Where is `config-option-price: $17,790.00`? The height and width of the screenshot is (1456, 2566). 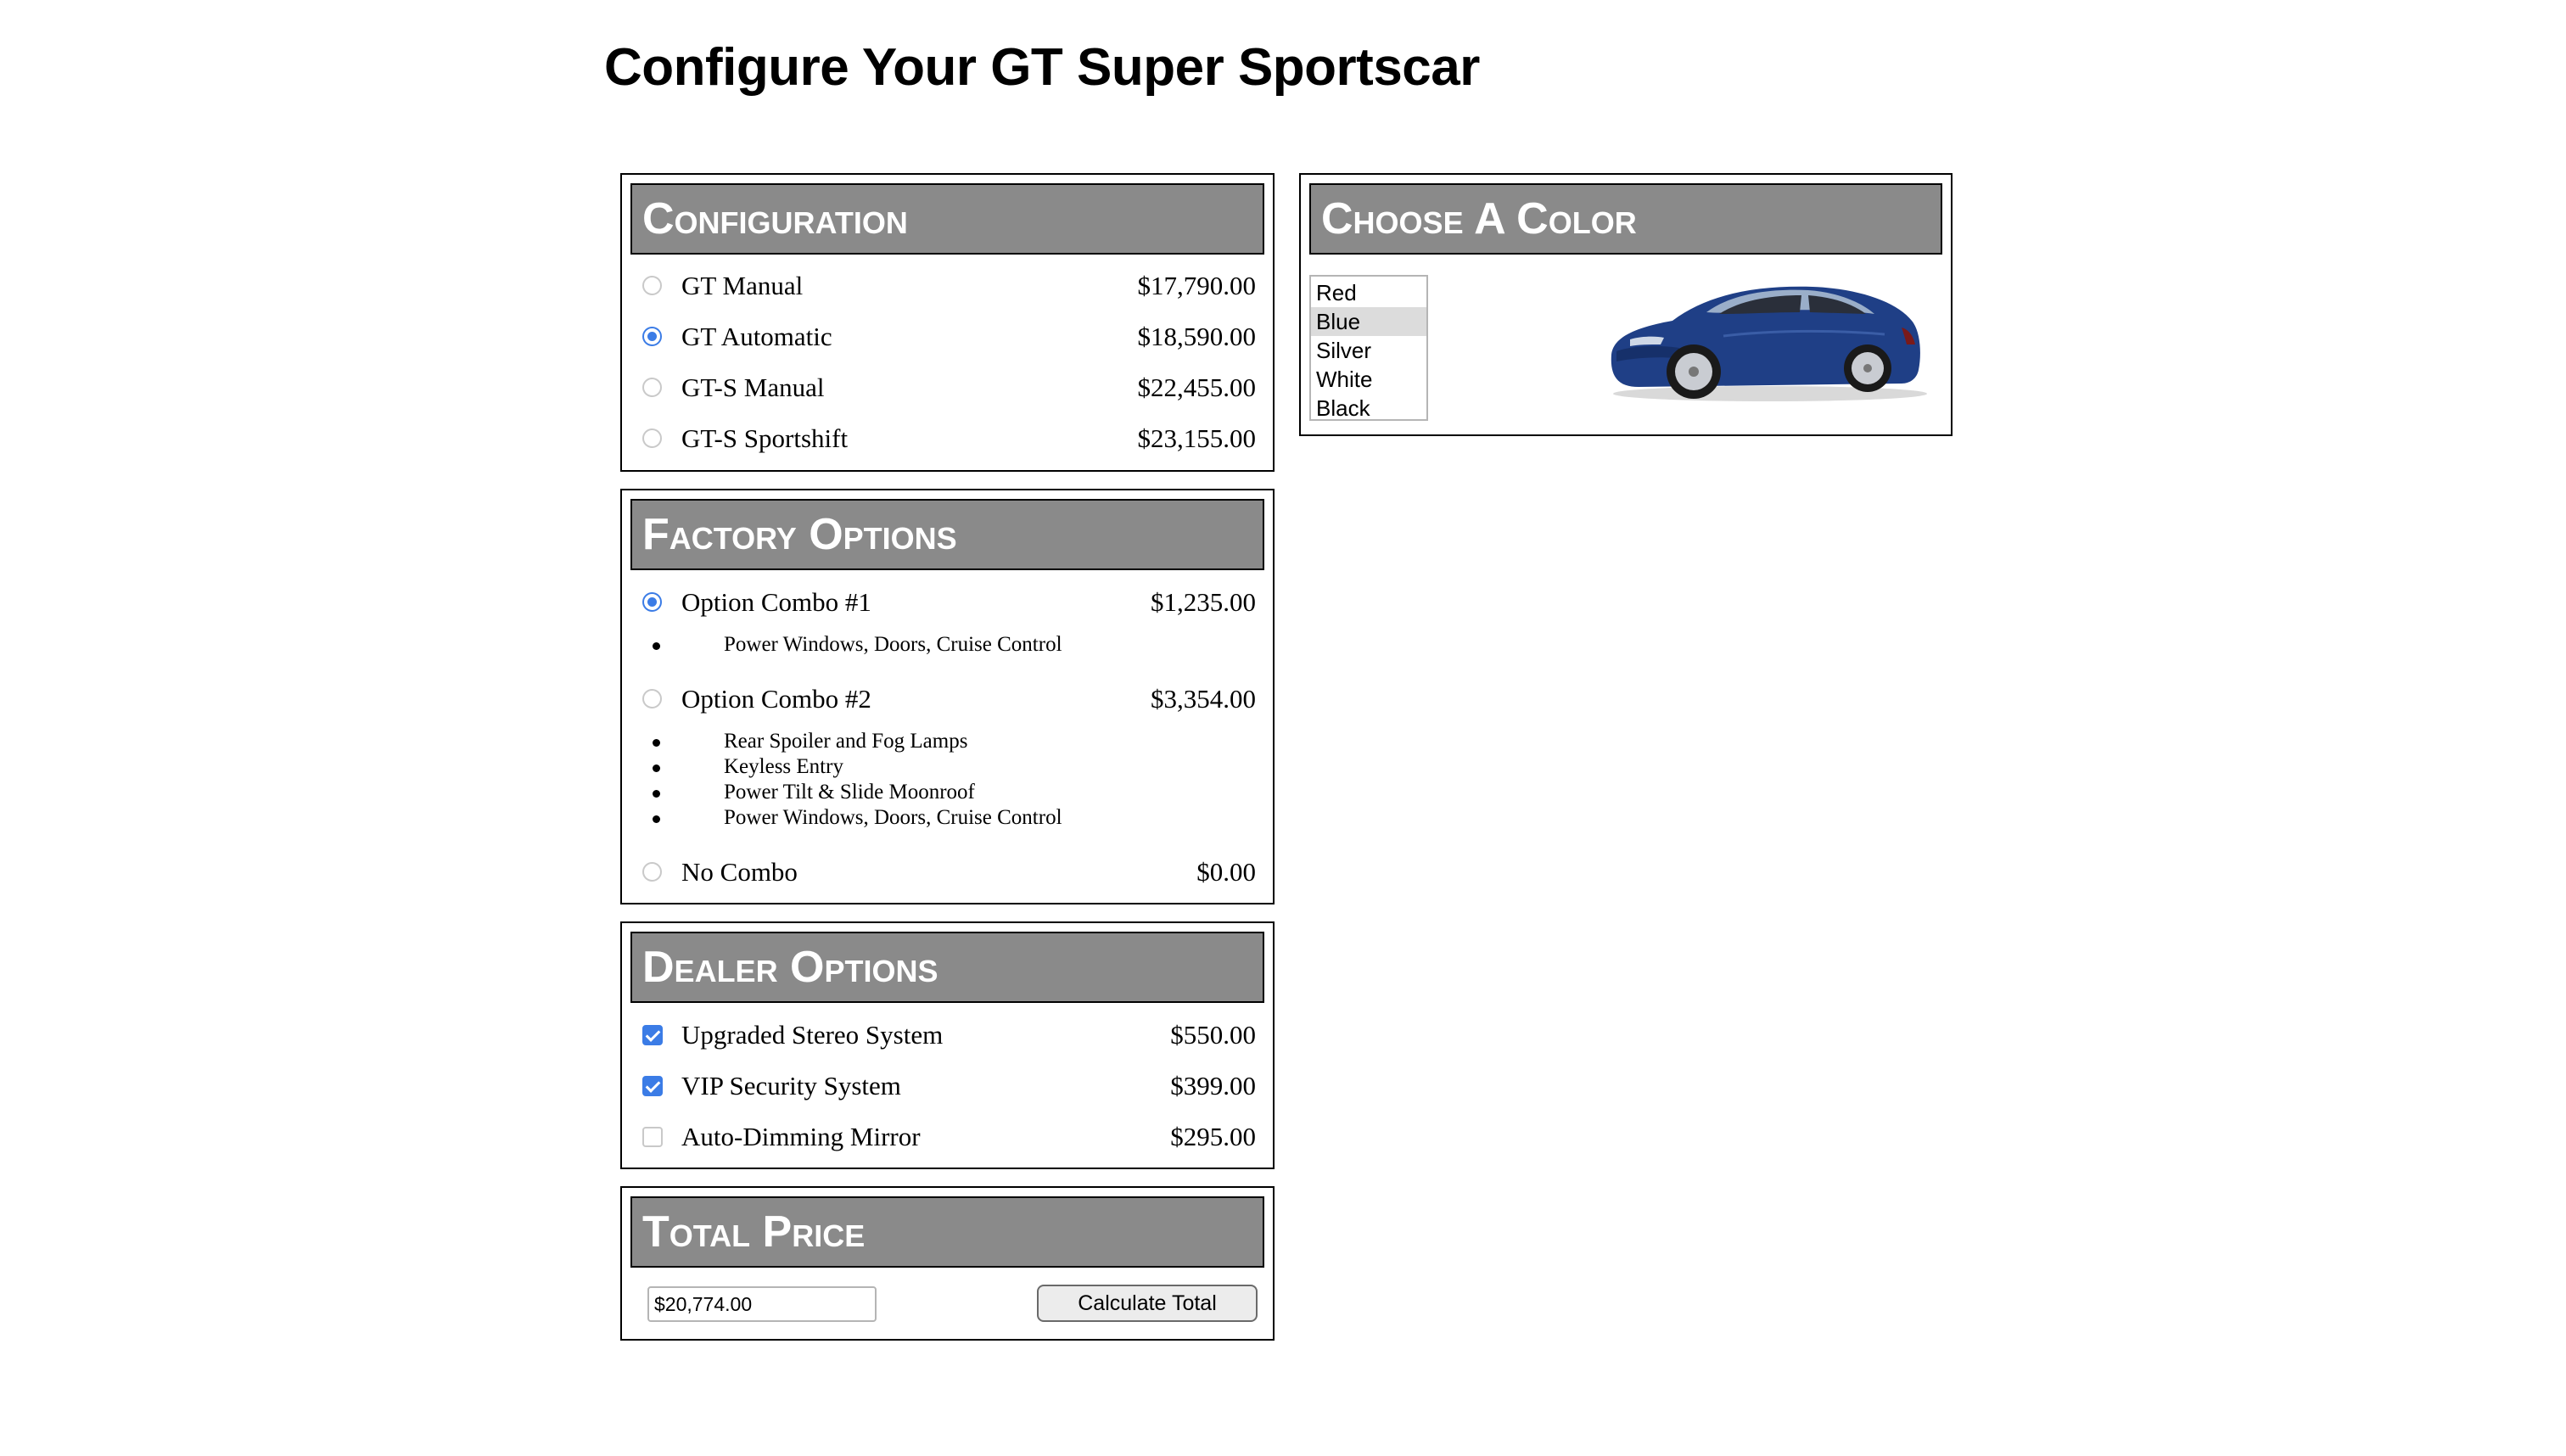
config-option-price: $17,790.00 is located at coordinates (1197, 286).